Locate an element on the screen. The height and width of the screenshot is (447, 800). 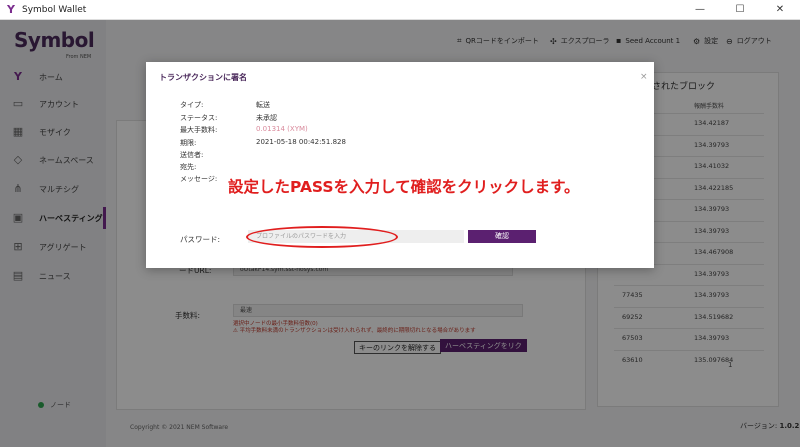
maximize-button: ☐ is located at coordinates (740, 10).